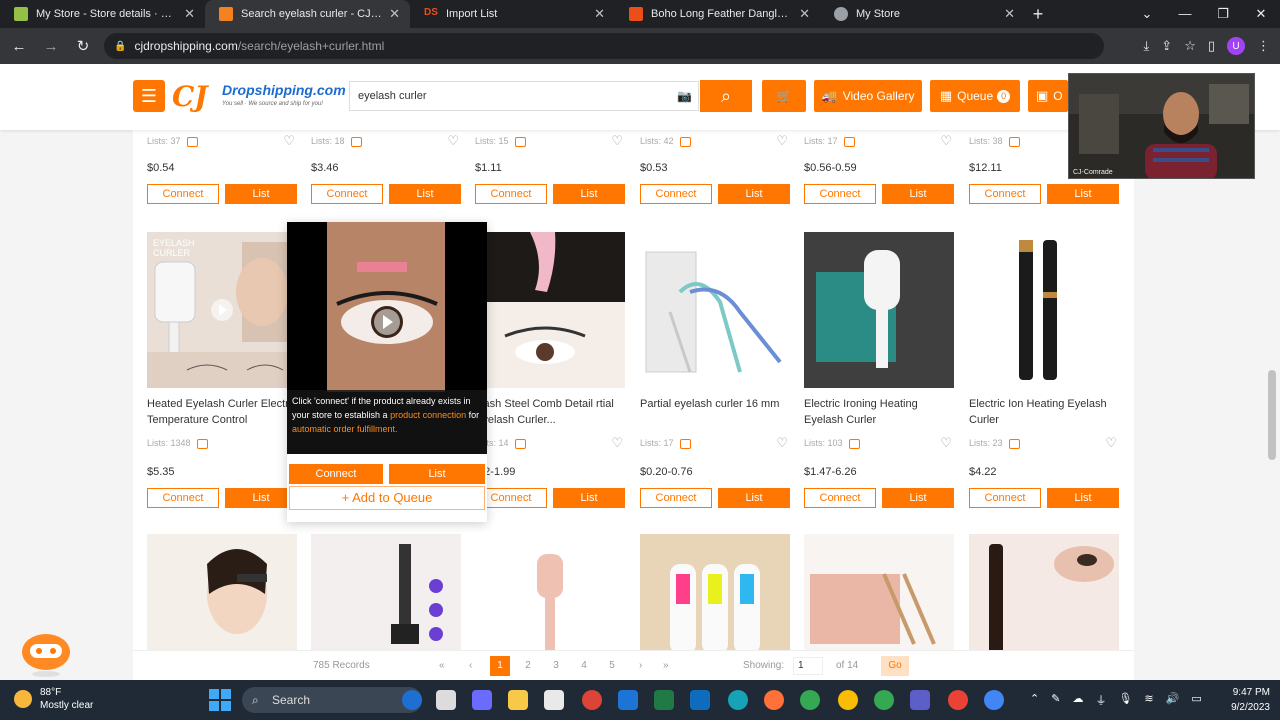 The image size is (1280, 720). I want to click on go-button: Go, so click(895, 666).